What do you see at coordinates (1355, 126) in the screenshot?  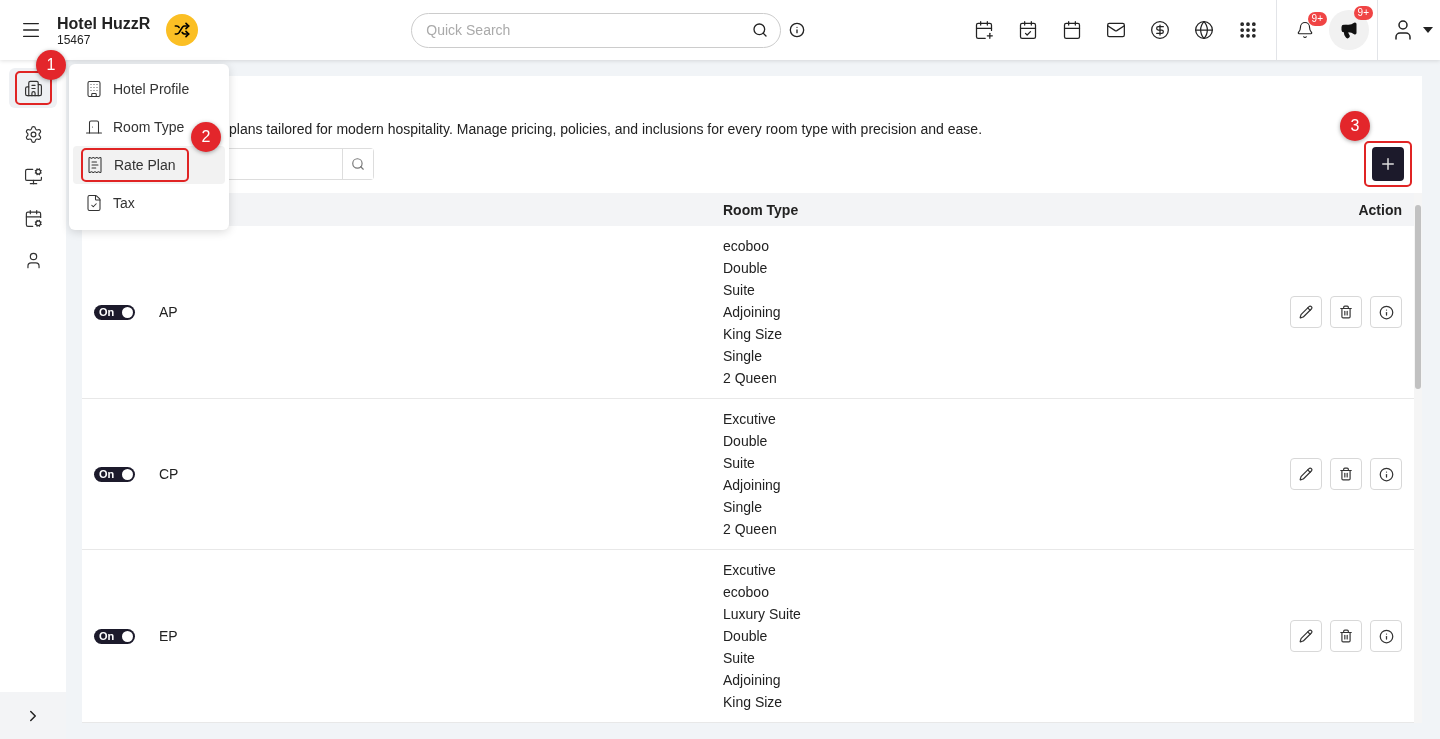 I see `step-marker: 3` at bounding box center [1355, 126].